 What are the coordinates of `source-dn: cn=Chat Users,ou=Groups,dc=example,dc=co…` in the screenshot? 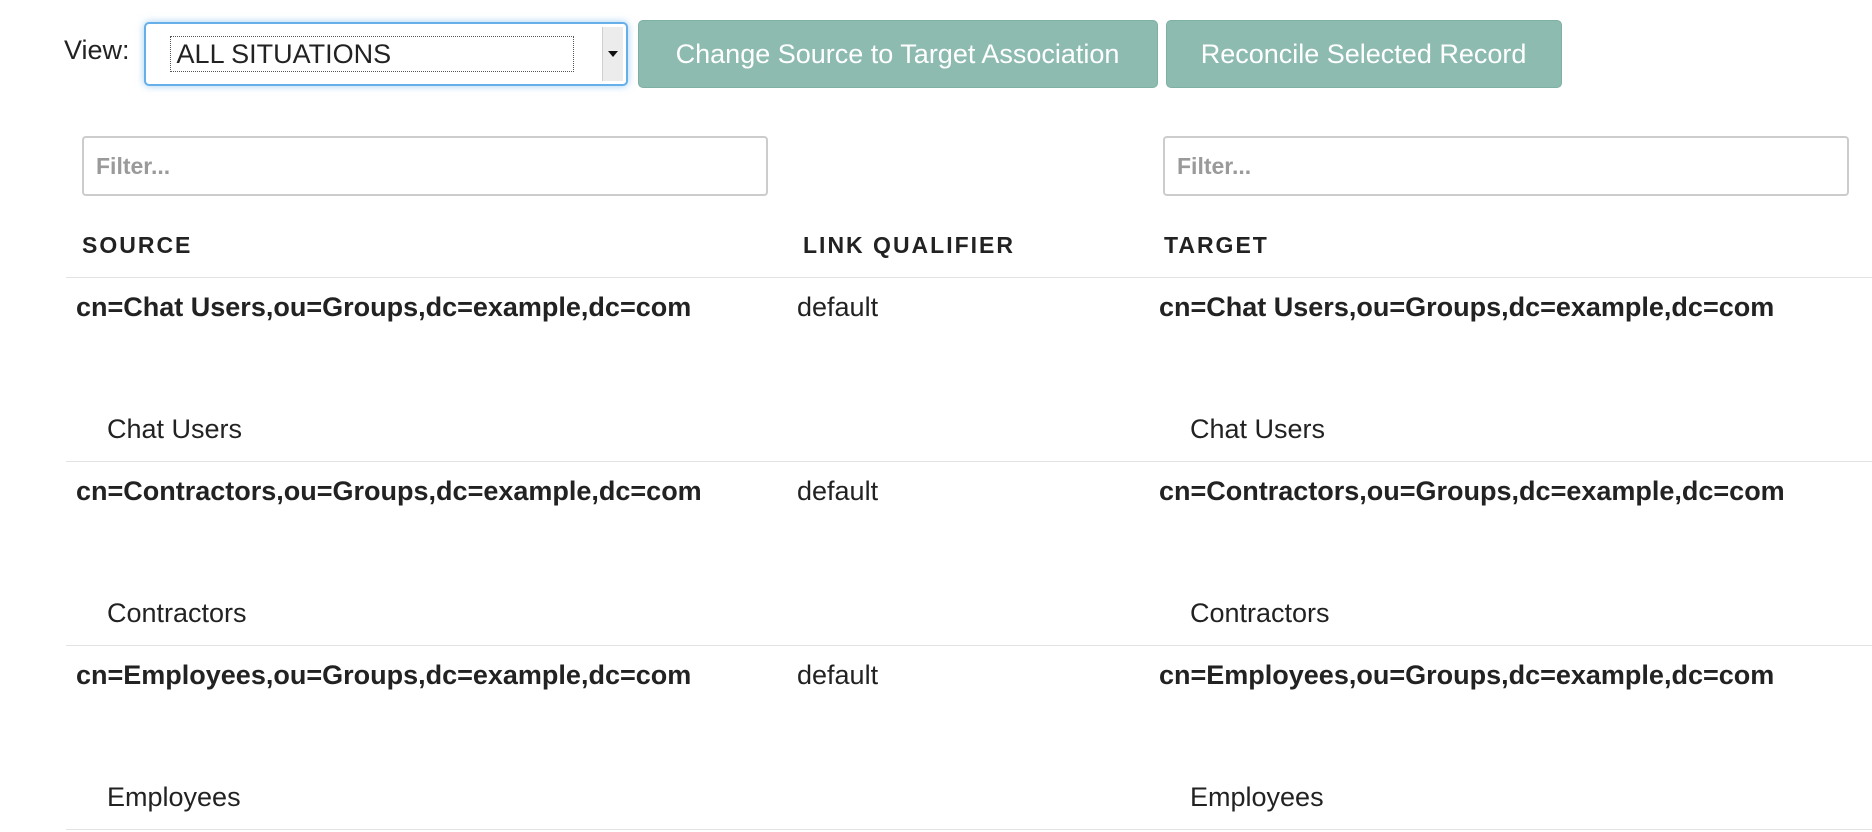 It's located at (384, 307).